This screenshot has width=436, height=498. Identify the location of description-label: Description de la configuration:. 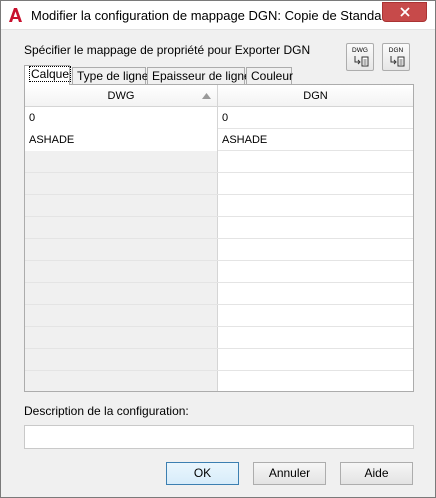
(106, 411).